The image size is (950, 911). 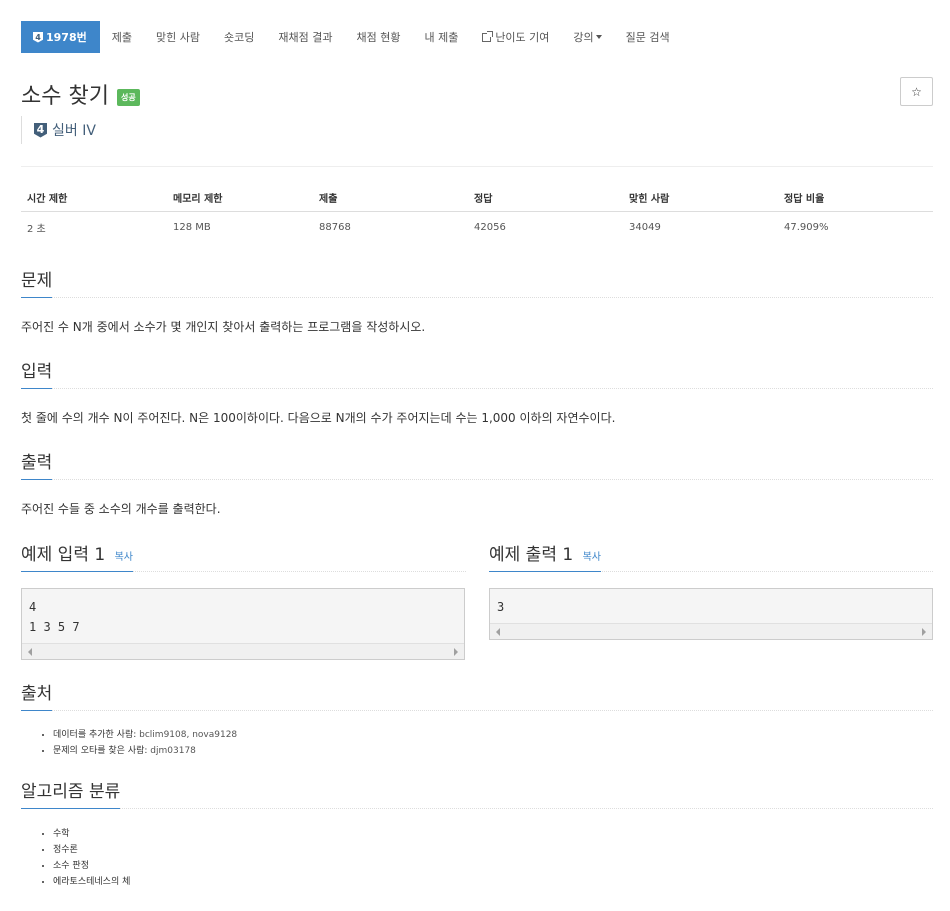 What do you see at coordinates (583, 37) in the screenshot?
I see `tab-label: 강의` at bounding box center [583, 37].